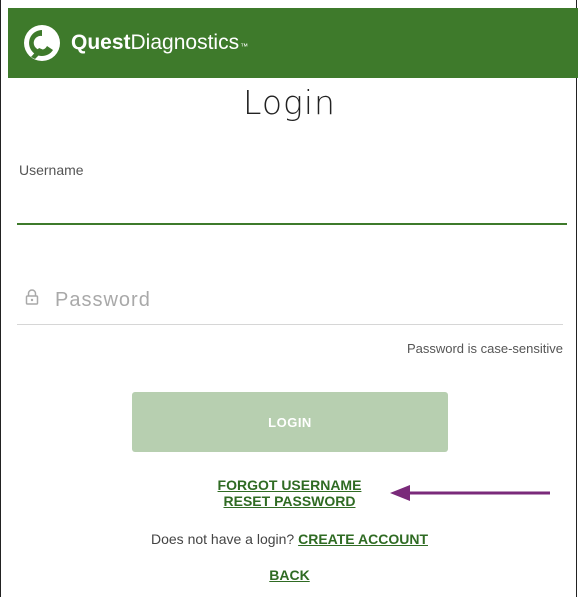  What do you see at coordinates (101, 42) in the screenshot?
I see `brand-name-bold: Quest` at bounding box center [101, 42].